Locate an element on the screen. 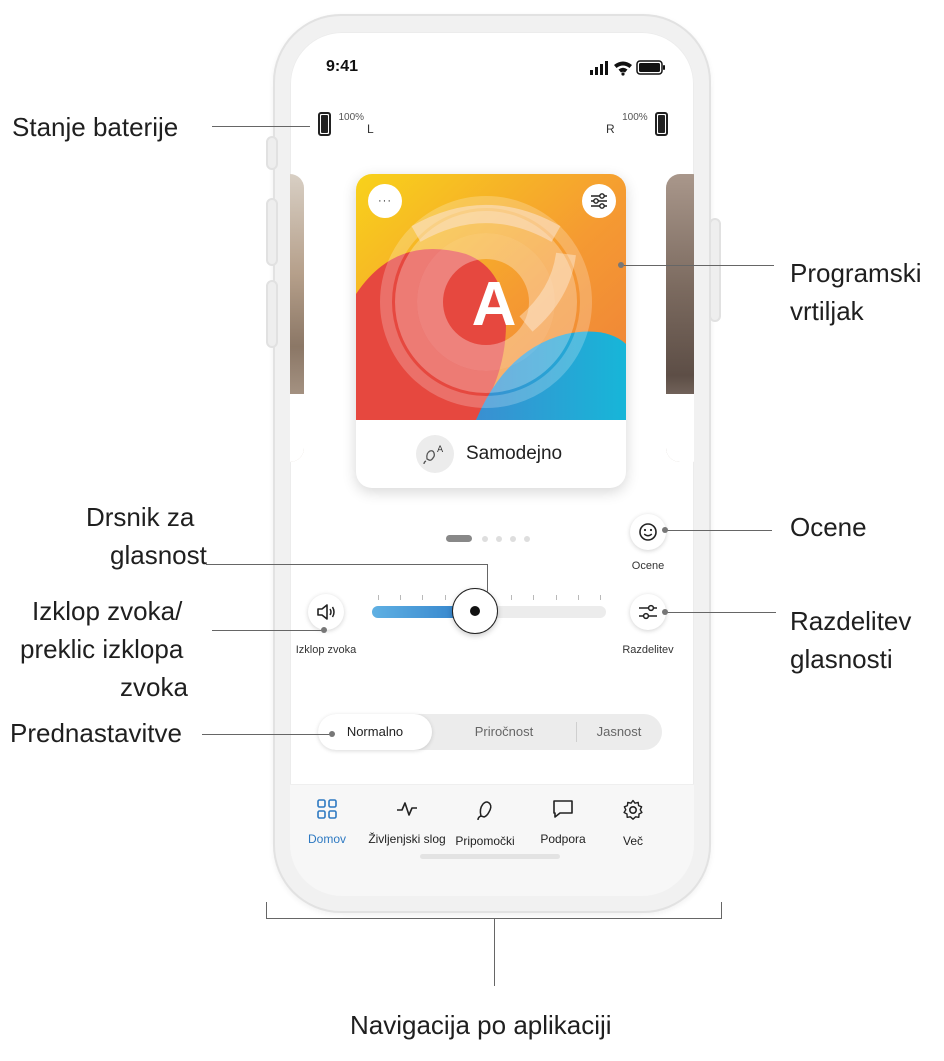 This screenshot has height=1061, width=944. annotation-split-1: Razdelitev is located at coordinates (851, 621).